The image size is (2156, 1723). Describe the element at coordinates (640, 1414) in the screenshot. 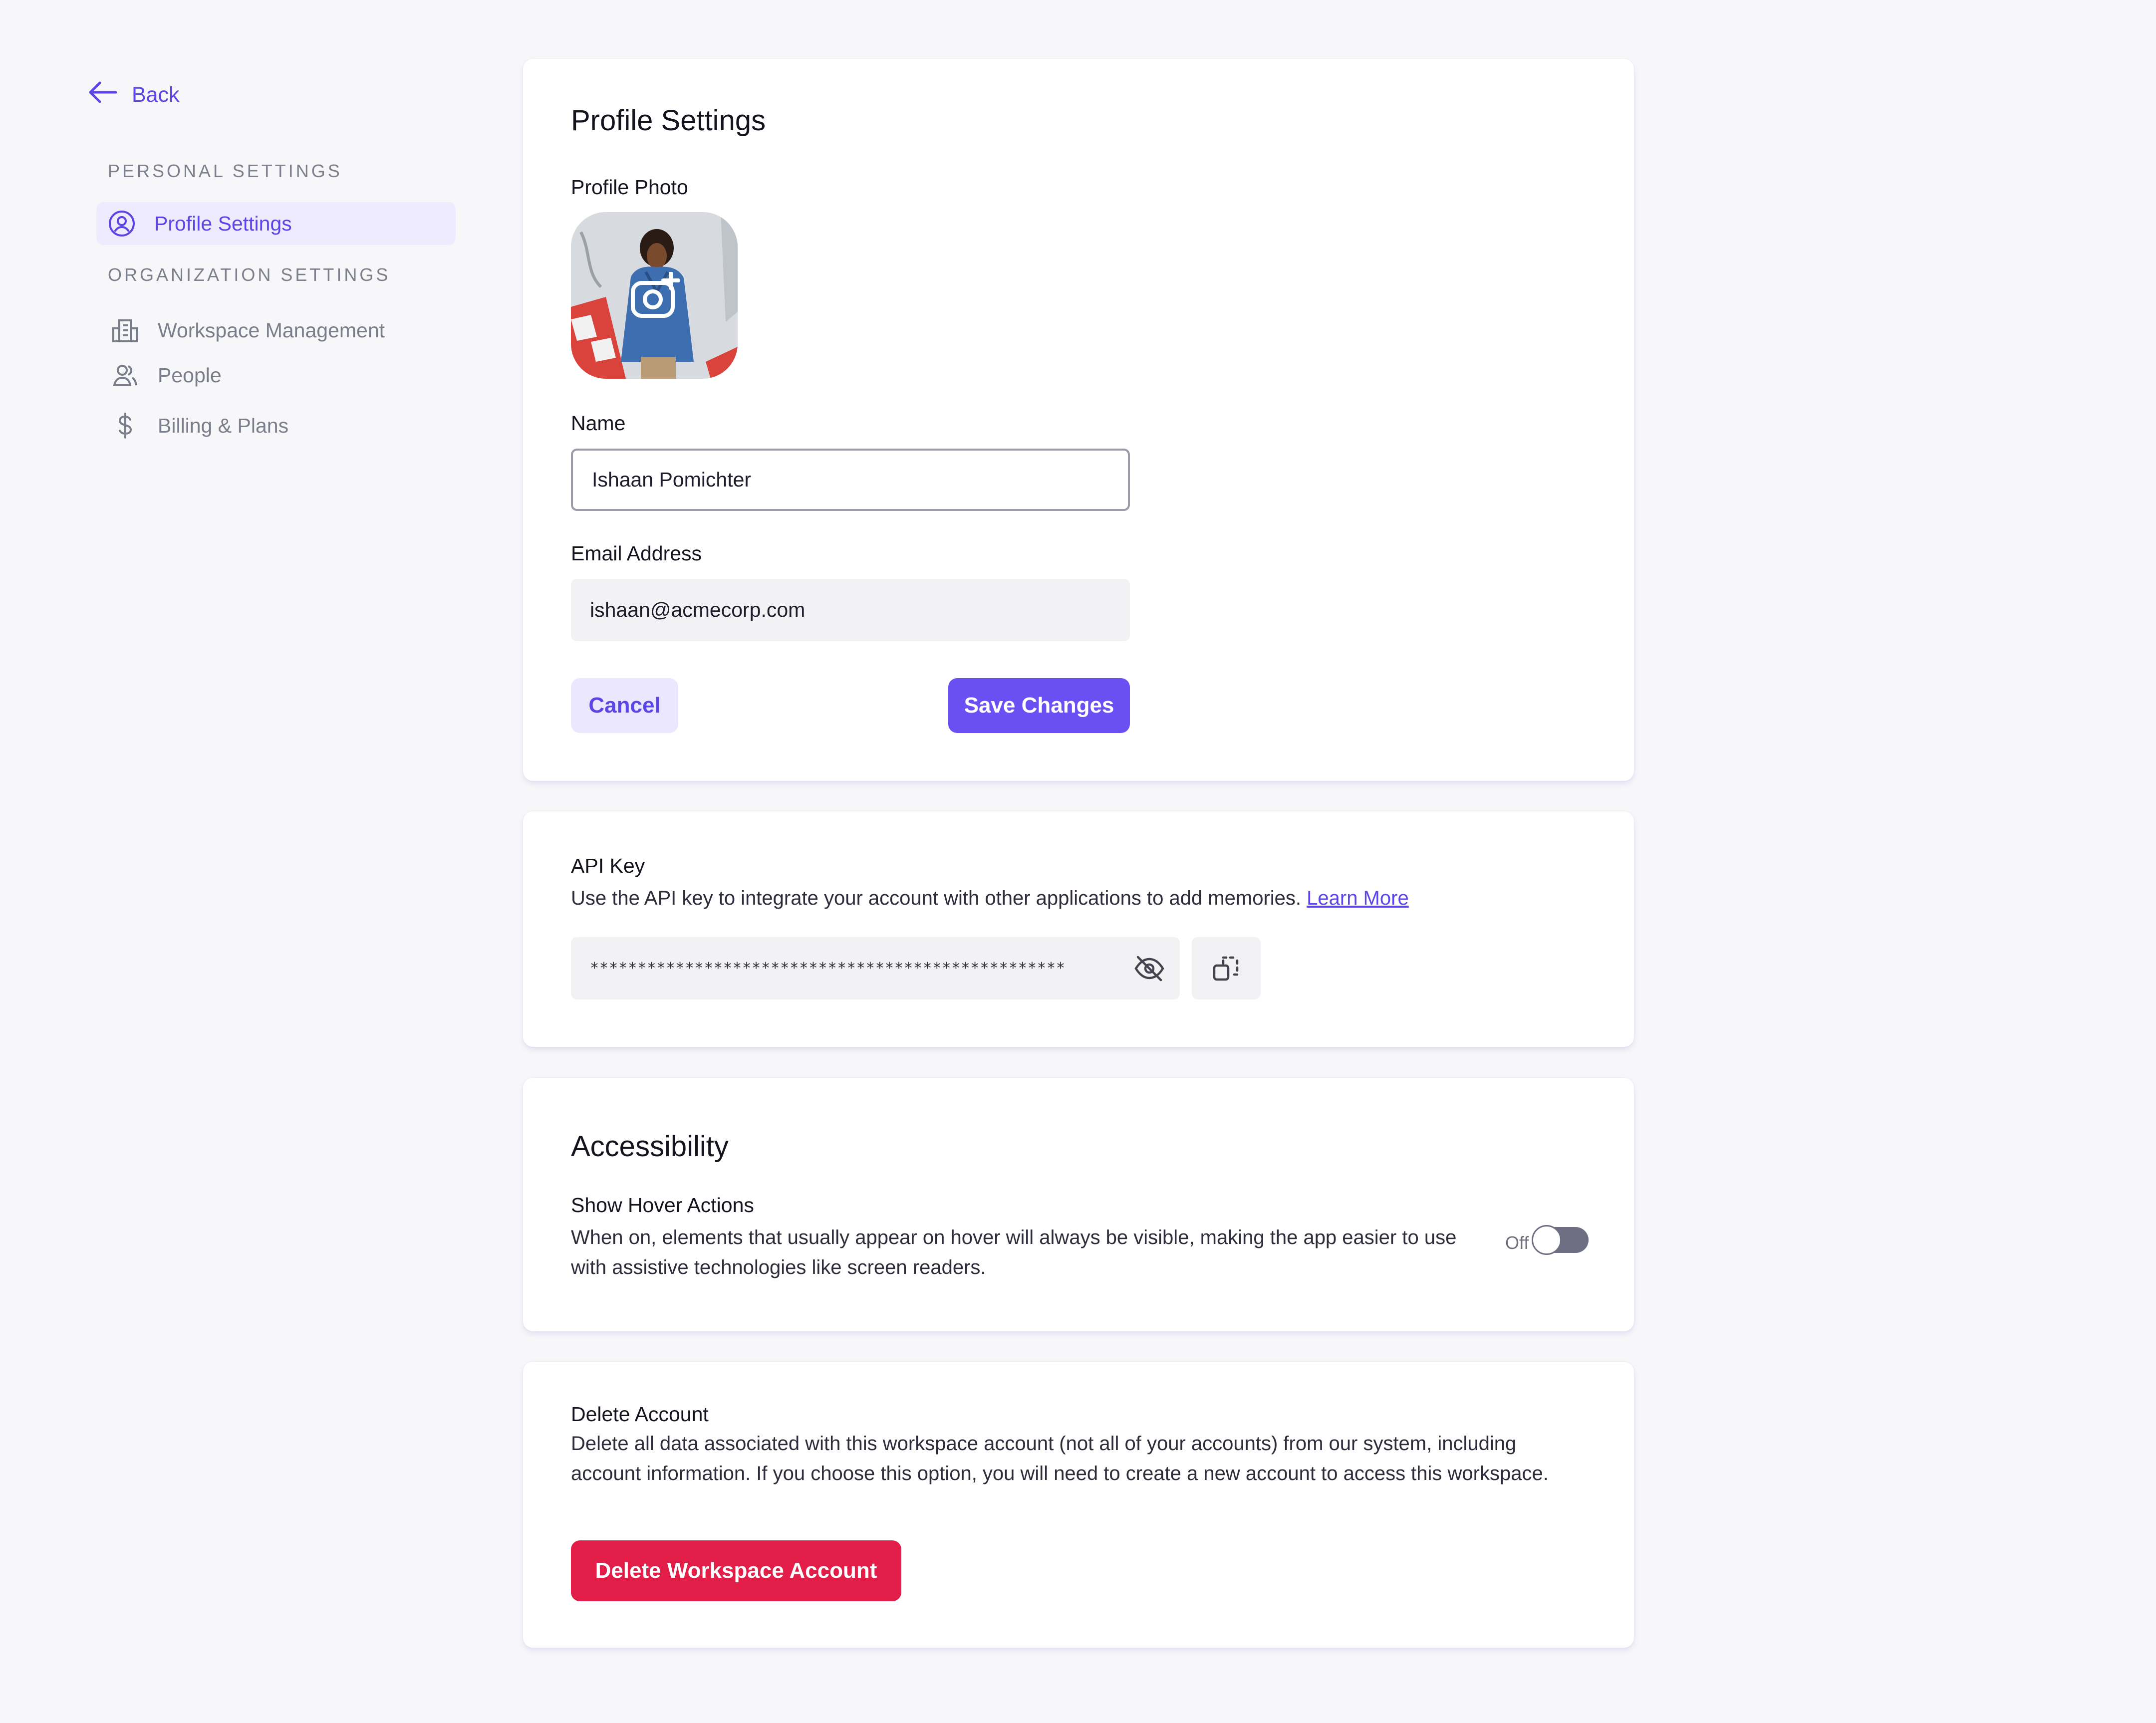

I see `delete-account-title: Delete Account` at that location.